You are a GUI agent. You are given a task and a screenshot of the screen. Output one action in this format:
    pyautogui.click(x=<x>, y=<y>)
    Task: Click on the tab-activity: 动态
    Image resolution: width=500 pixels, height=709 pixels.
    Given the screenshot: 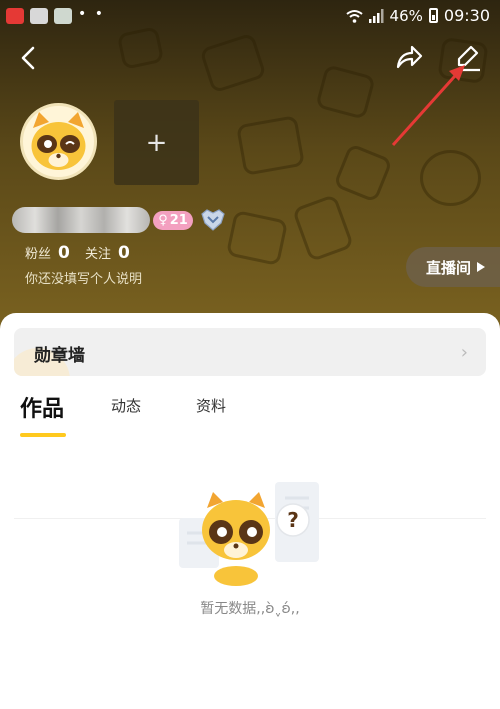 What is the action you would take?
    pyautogui.click(x=126, y=405)
    